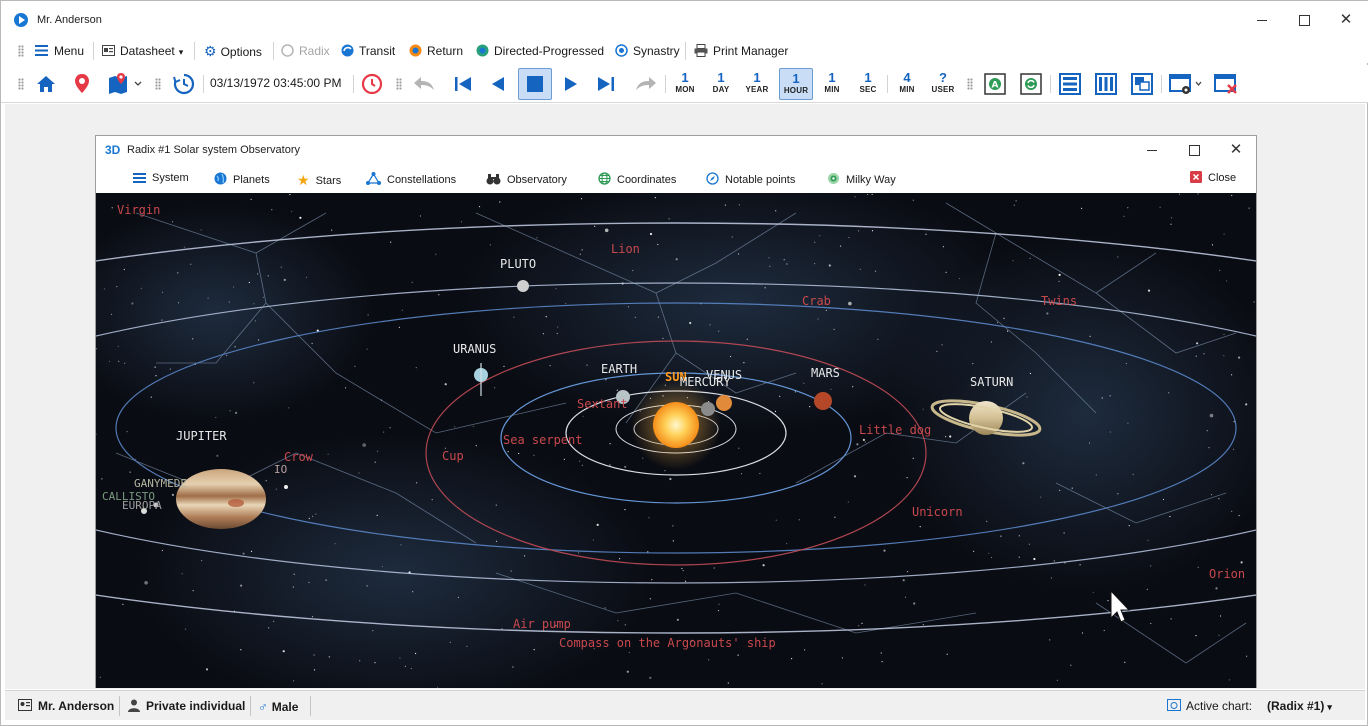 This screenshot has width=1368, height=726. I want to click on maximize-button, so click(1304, 20).